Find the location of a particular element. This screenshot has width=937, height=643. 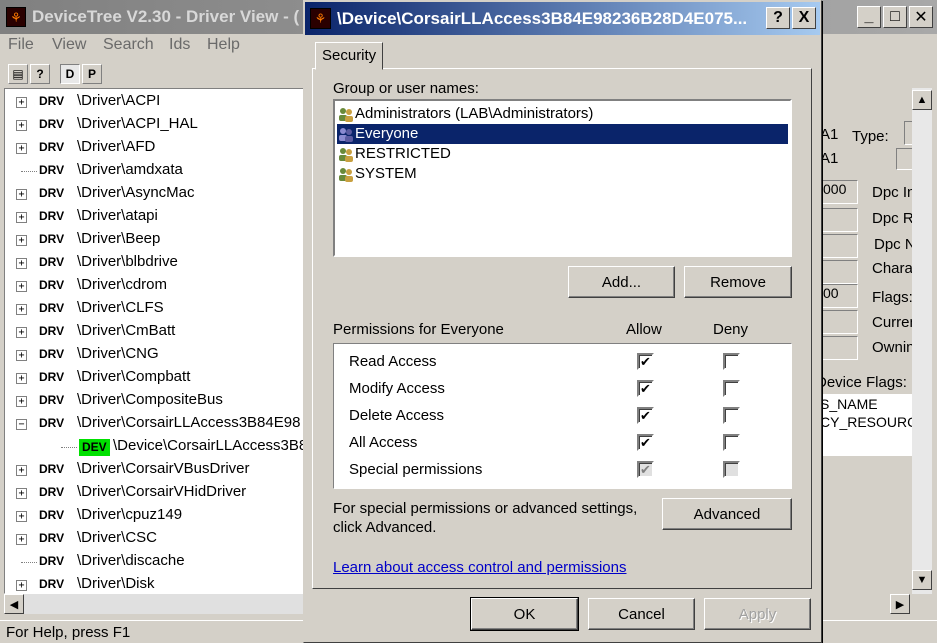

user-item-administrators: Administrators (LAB\Administrators) is located at coordinates (562, 114).